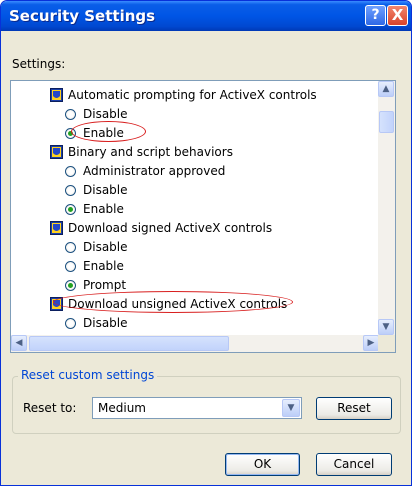 Image resolution: width=412 pixels, height=486 pixels. What do you see at coordinates (178, 304) in the screenshot?
I see `setting-label: Download unsigned ActiveX controls` at bounding box center [178, 304].